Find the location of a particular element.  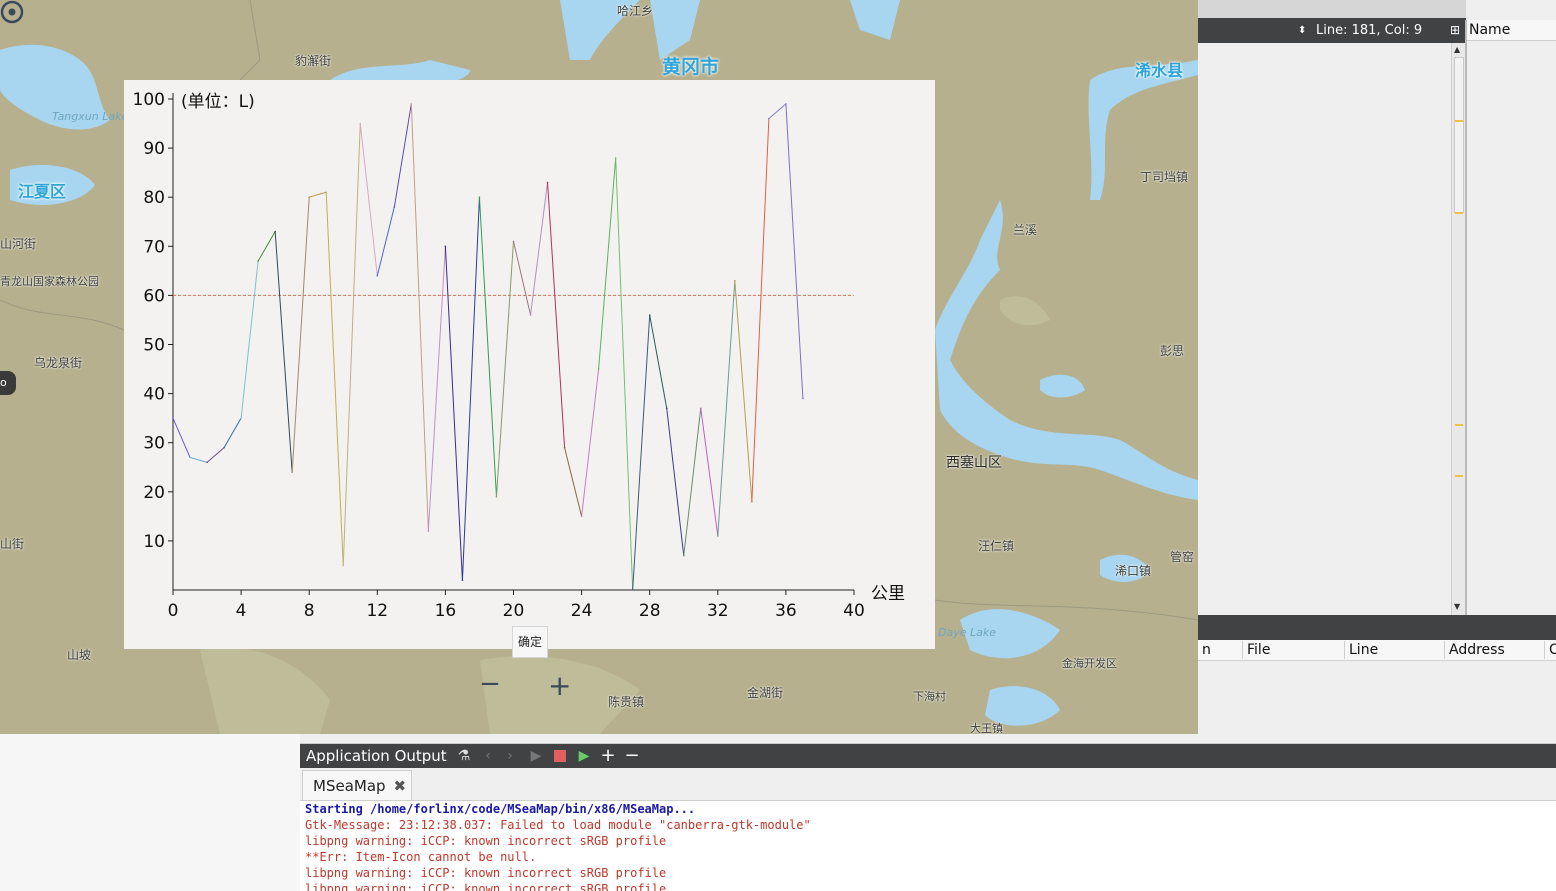

editor-toolbar: ⬍ Line: 181, Col: 9 ⊞ is located at coordinates (1332, 21).